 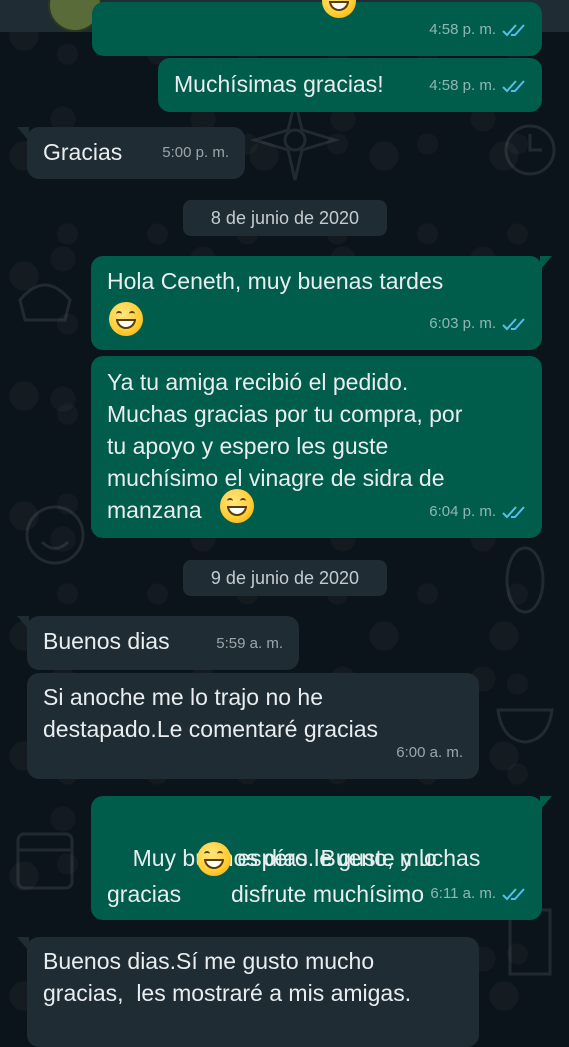 I want to click on corn-doodle-icon, so click(x=525, y=580).